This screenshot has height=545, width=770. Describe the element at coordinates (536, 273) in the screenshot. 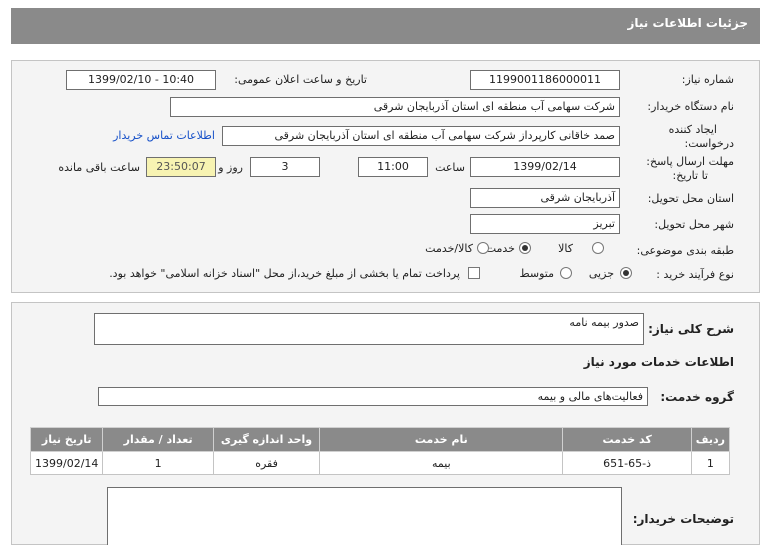

I see `process-option-medium: متوسط` at that location.